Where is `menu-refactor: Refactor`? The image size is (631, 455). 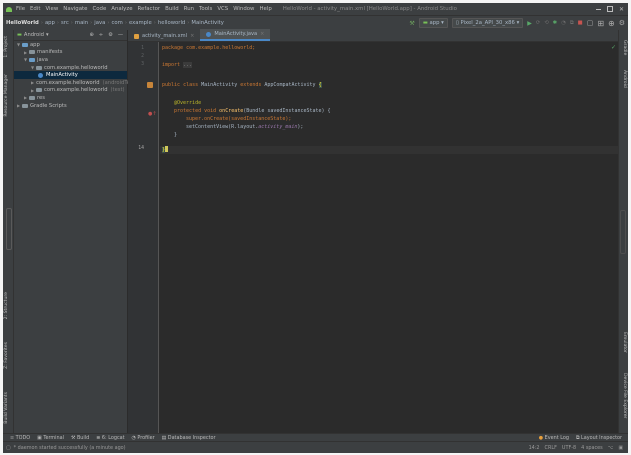
menu-refactor: Refactor is located at coordinates (149, 9).